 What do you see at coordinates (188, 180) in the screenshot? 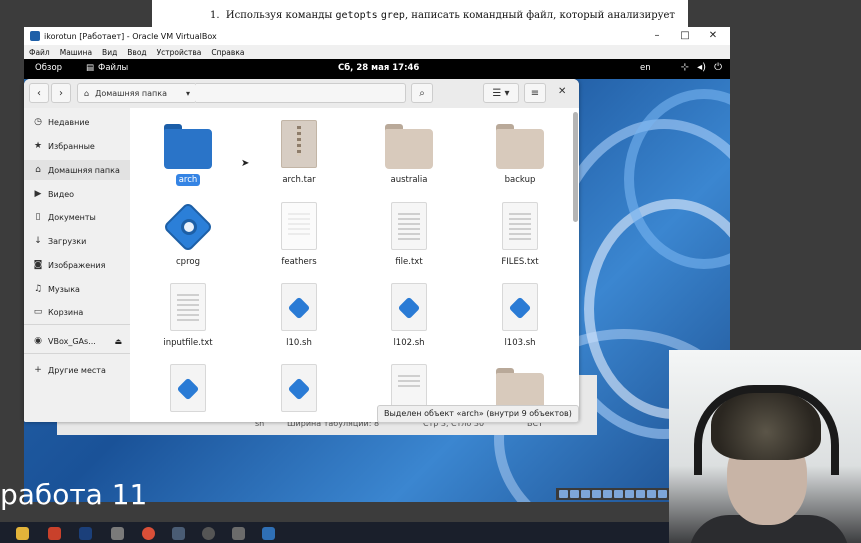
I see `file-label: arch` at bounding box center [188, 180].